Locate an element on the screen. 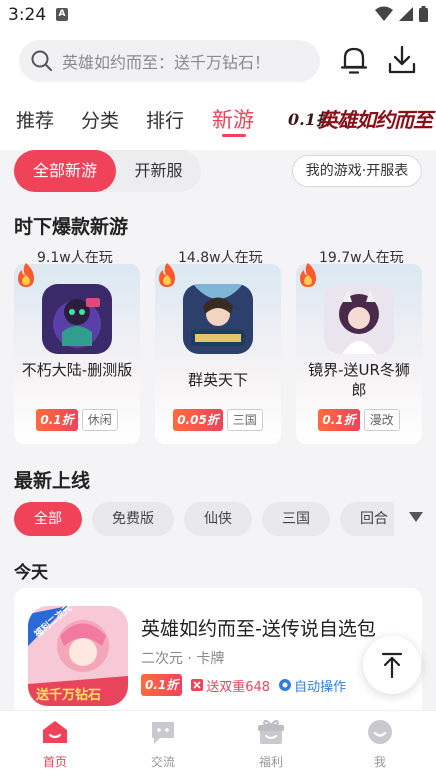 Image resolution: width=436 pixels, height=776 pixels. filter-chips: 全部 免费版 仙侠 三国 回合 is located at coordinates (204, 519).